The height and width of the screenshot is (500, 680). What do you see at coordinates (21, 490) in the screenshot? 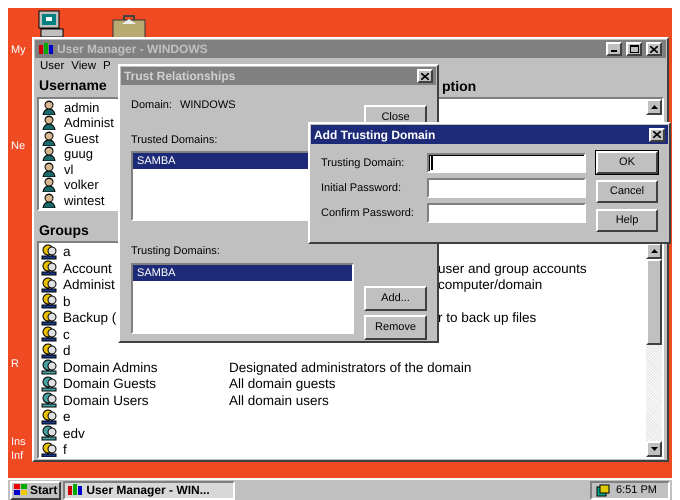
I see `windows-logo-icon` at bounding box center [21, 490].